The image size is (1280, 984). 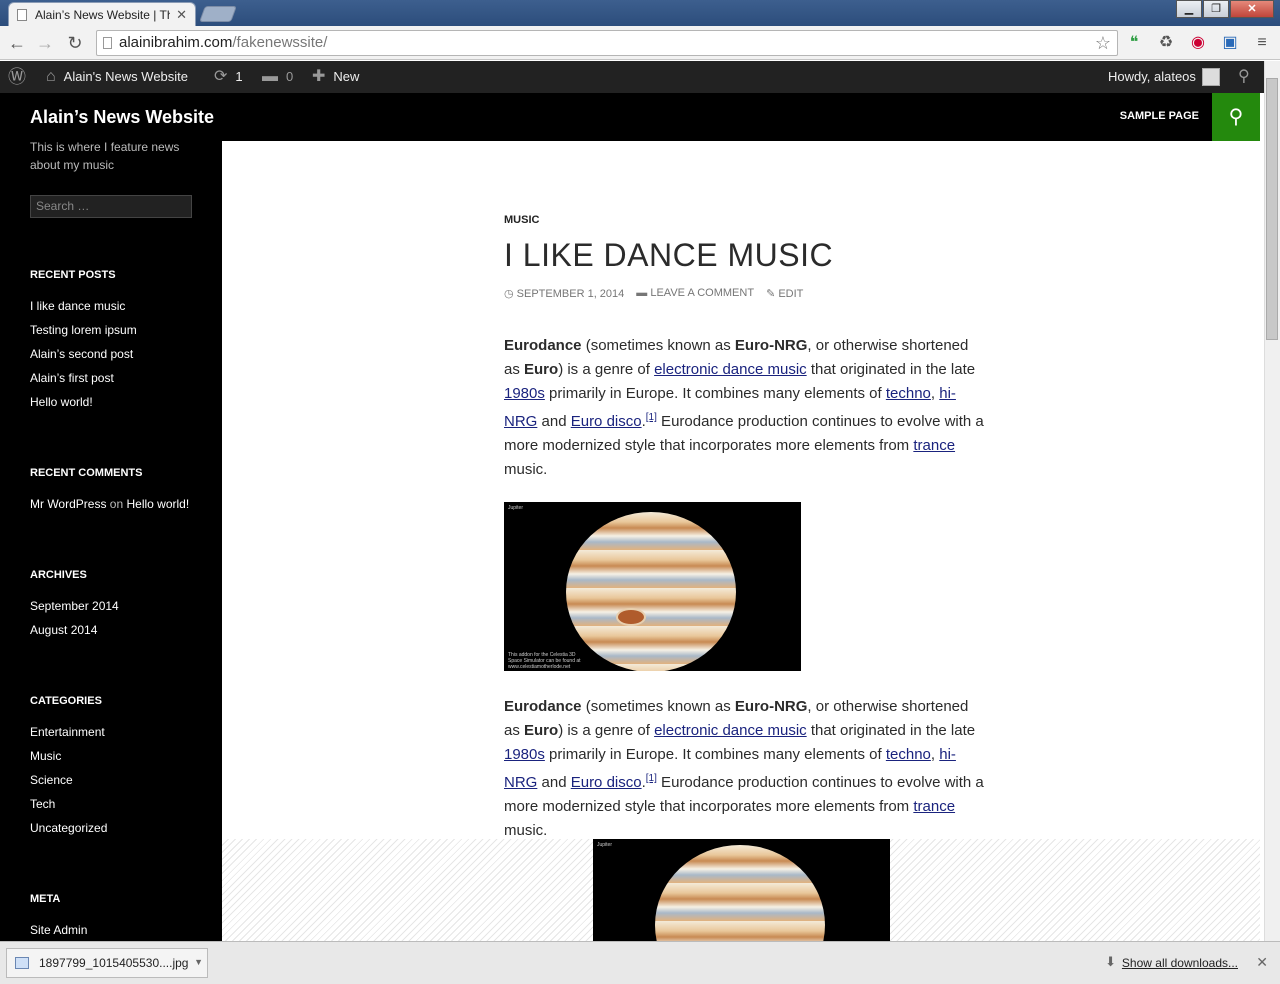 What do you see at coordinates (1134, 43) in the screenshot?
I see `hangouts-icon: ❝` at bounding box center [1134, 43].